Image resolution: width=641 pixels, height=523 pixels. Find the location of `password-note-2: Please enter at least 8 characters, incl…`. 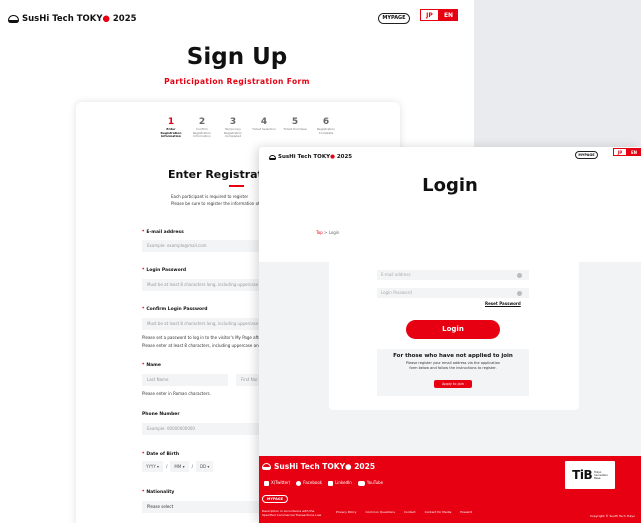

password-note-2: Please enter at least 8 characters, incl… is located at coordinates (206, 345).